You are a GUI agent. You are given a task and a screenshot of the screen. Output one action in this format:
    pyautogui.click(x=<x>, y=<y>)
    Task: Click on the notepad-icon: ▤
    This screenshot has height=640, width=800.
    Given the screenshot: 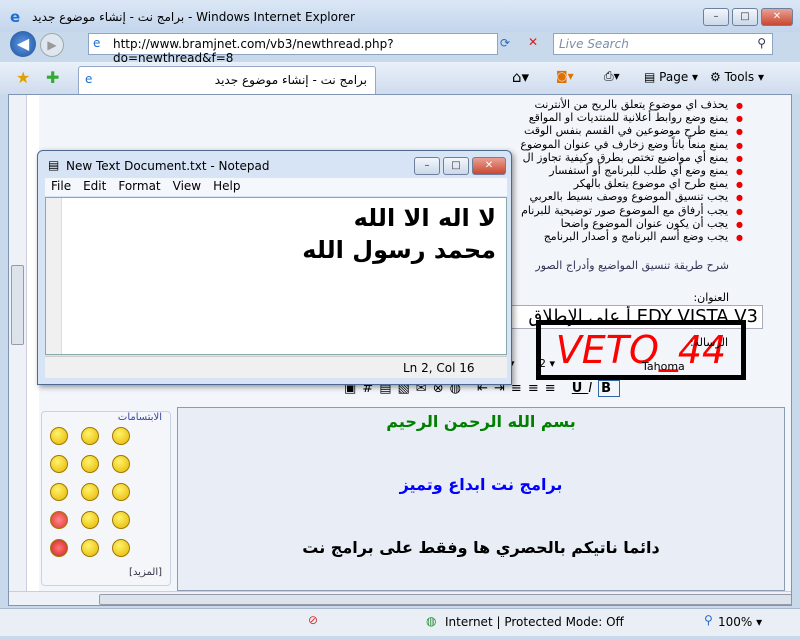 What is the action you would take?
    pyautogui.click(x=54, y=165)
    